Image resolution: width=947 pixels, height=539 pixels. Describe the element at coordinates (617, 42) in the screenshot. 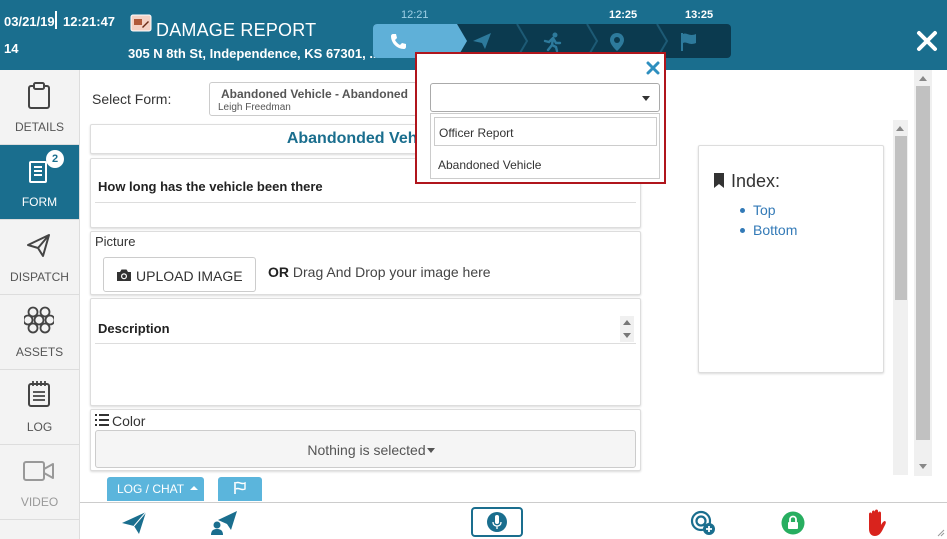

I see `map-pin-icon` at that location.